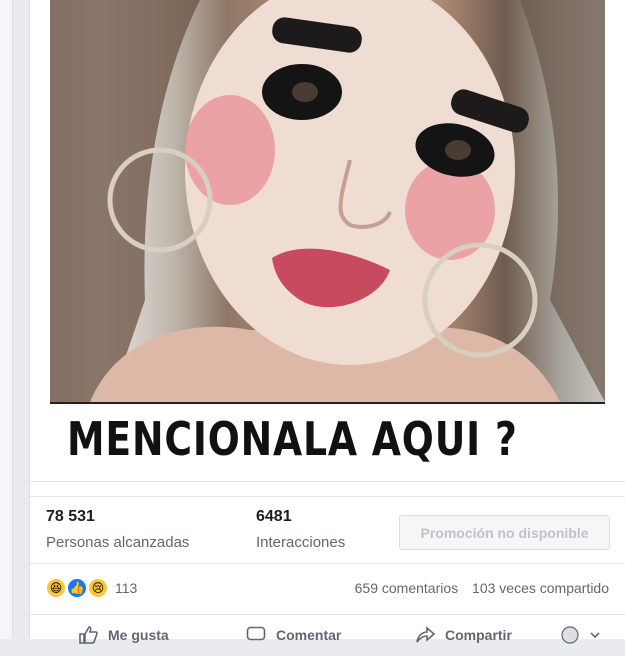 This screenshot has width=625, height=656. I want to click on reaction-count: 113, so click(126, 588).